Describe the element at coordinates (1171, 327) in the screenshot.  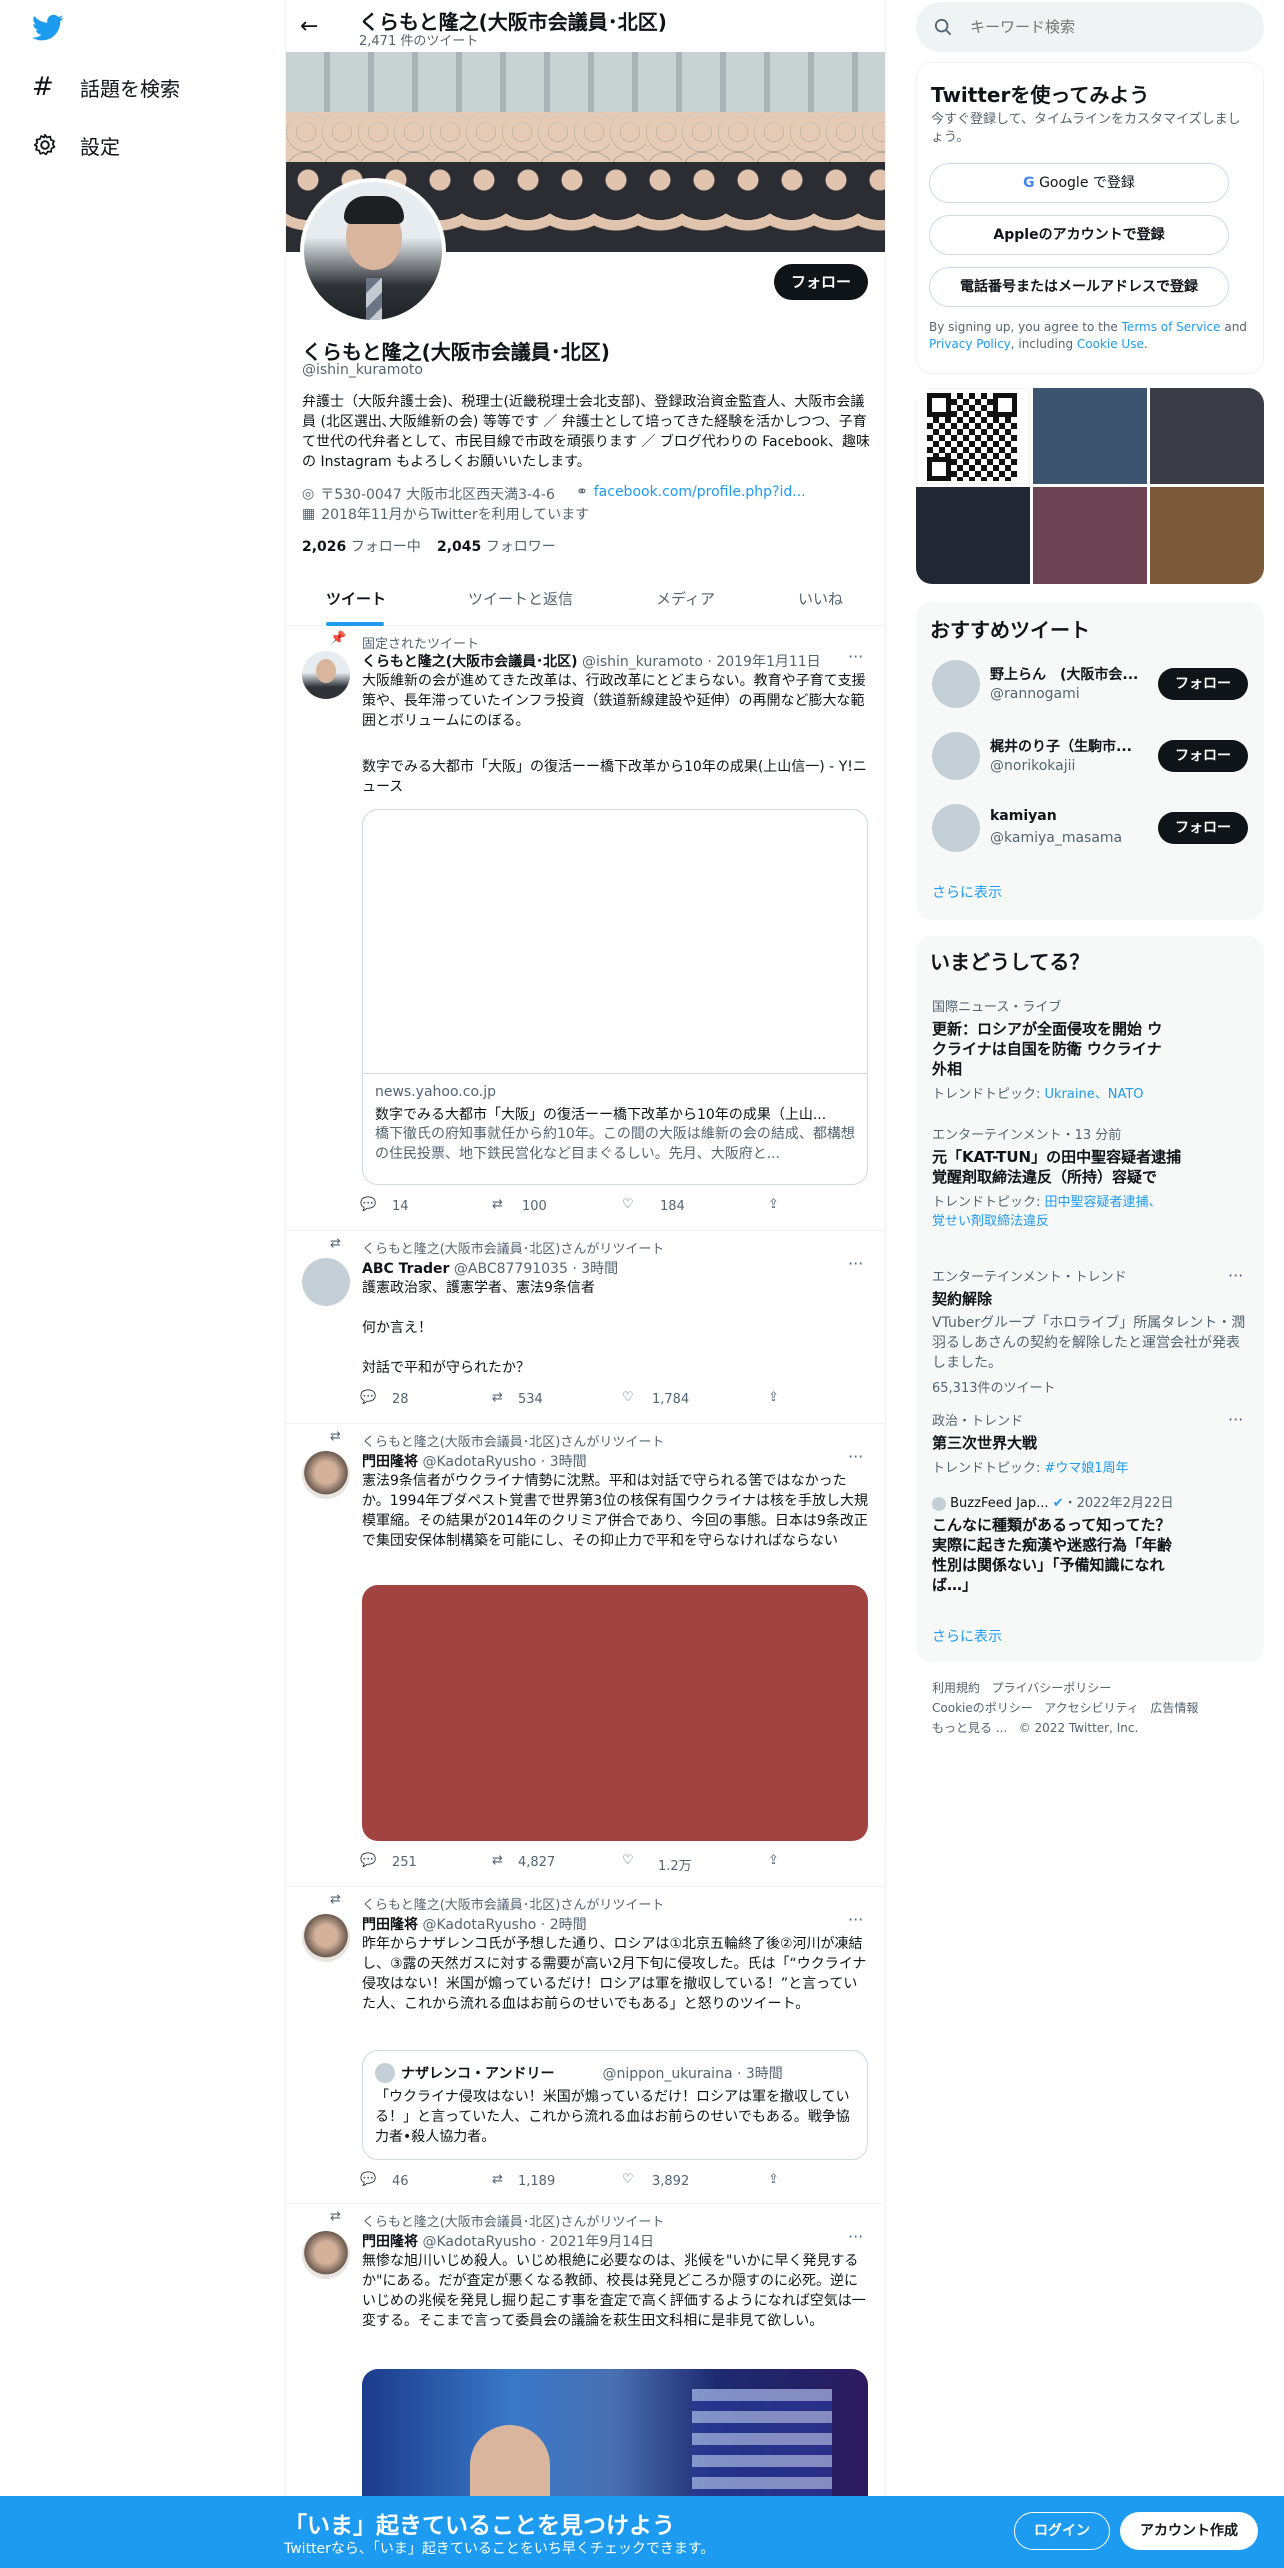
I see `terms-link: Terms of Service` at that location.